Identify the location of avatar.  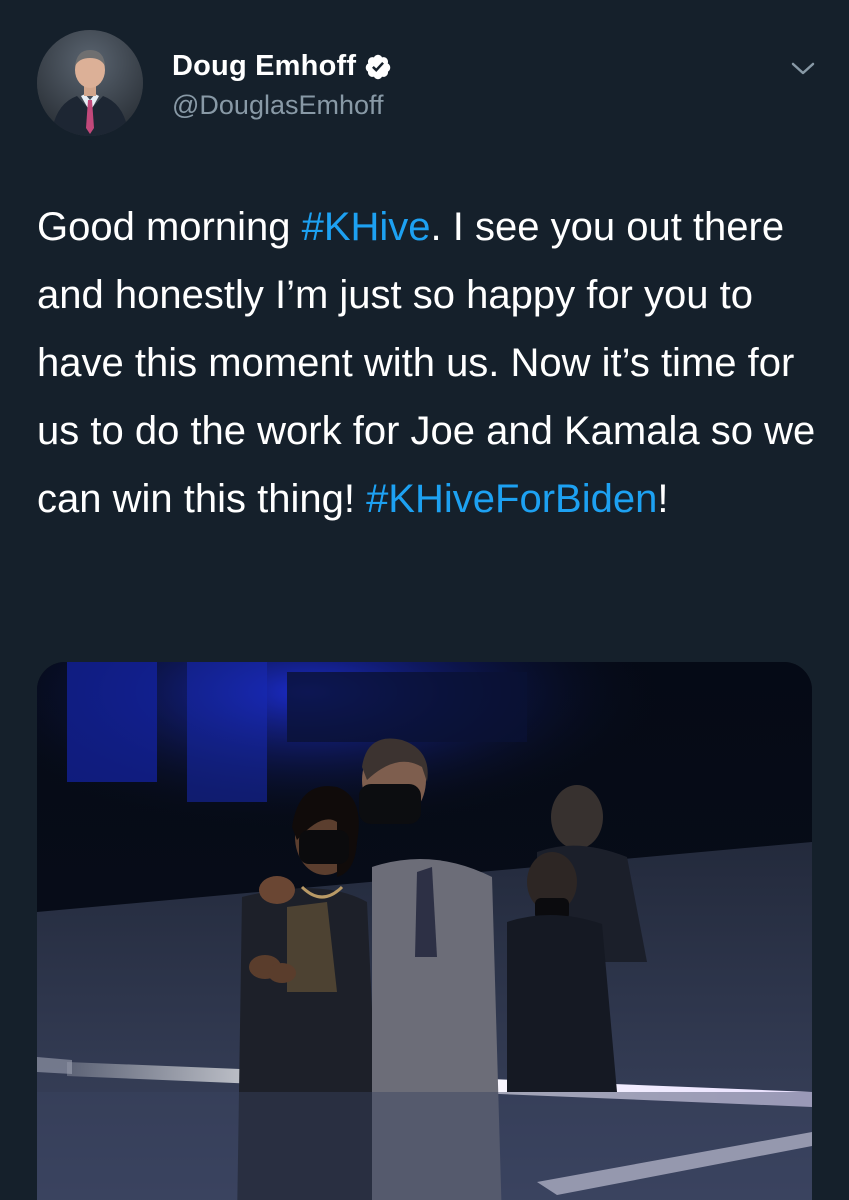
(90, 83).